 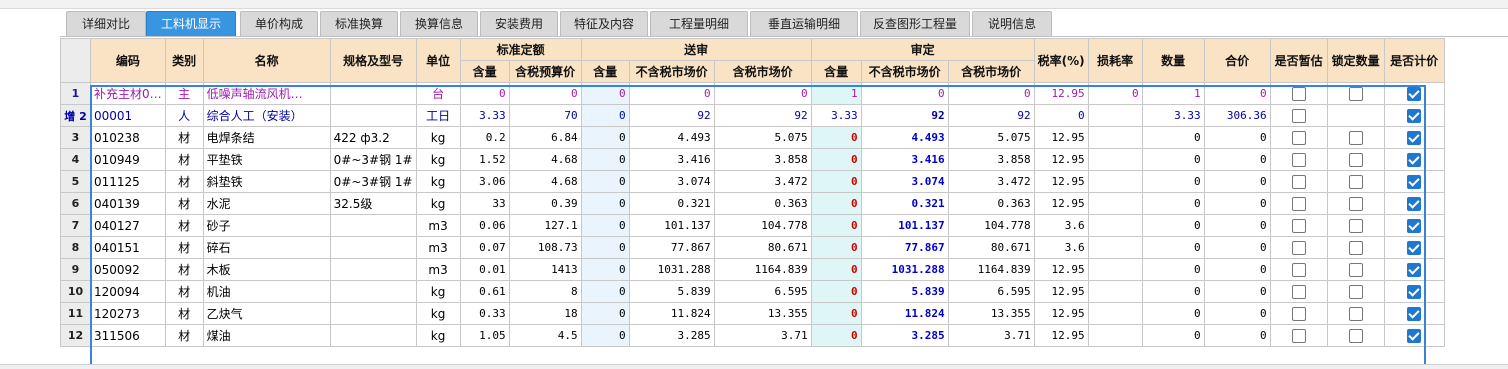 What do you see at coordinates (762, 71) in the screenshot?
I see `header-rev-tax-market-price: 含税市场价` at bounding box center [762, 71].